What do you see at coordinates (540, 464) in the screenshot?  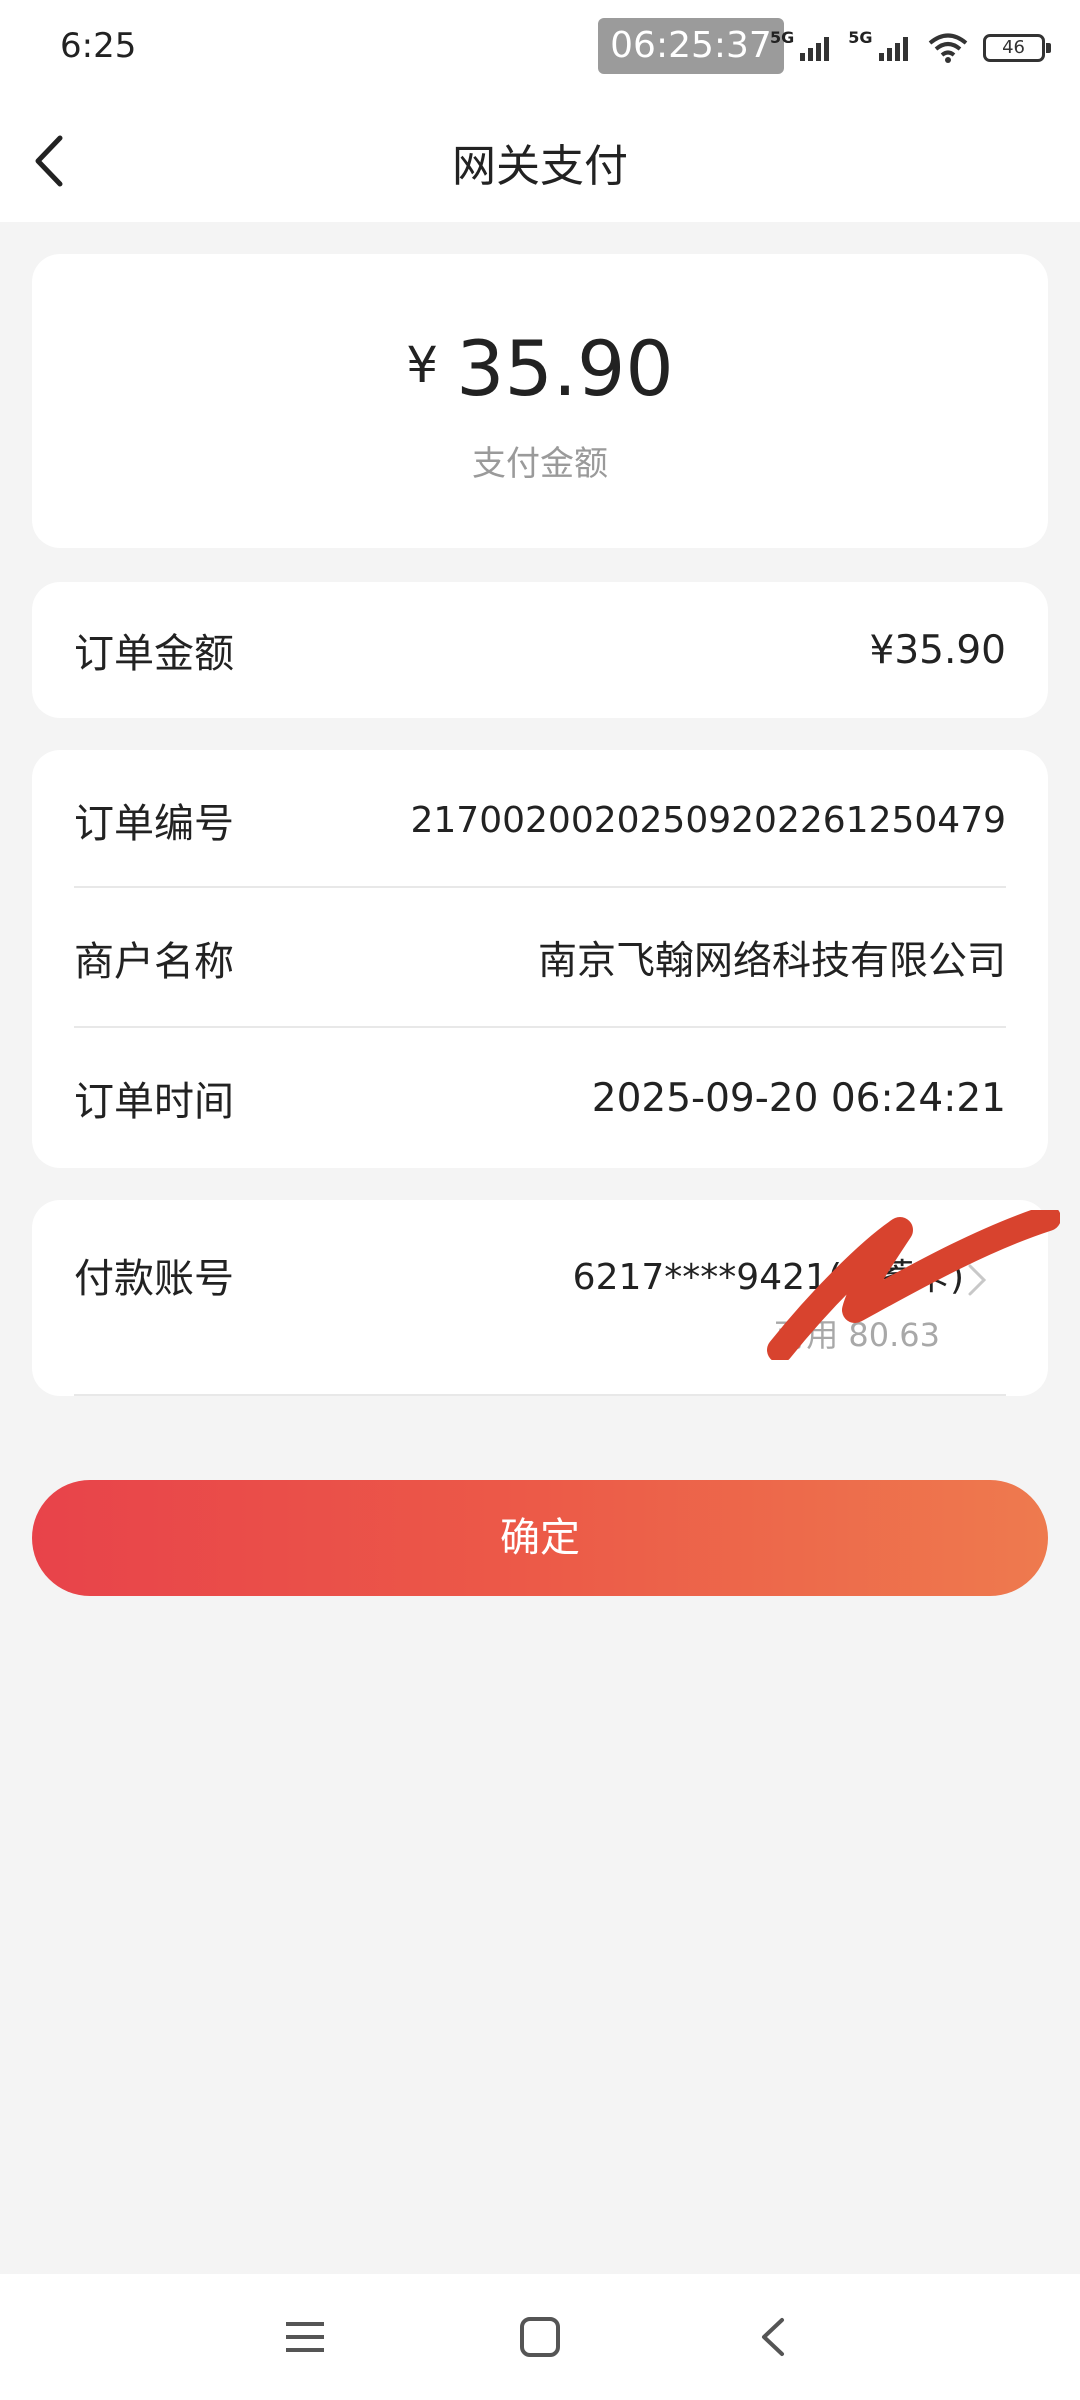 I see `payment-amount-label: 支付金额` at bounding box center [540, 464].